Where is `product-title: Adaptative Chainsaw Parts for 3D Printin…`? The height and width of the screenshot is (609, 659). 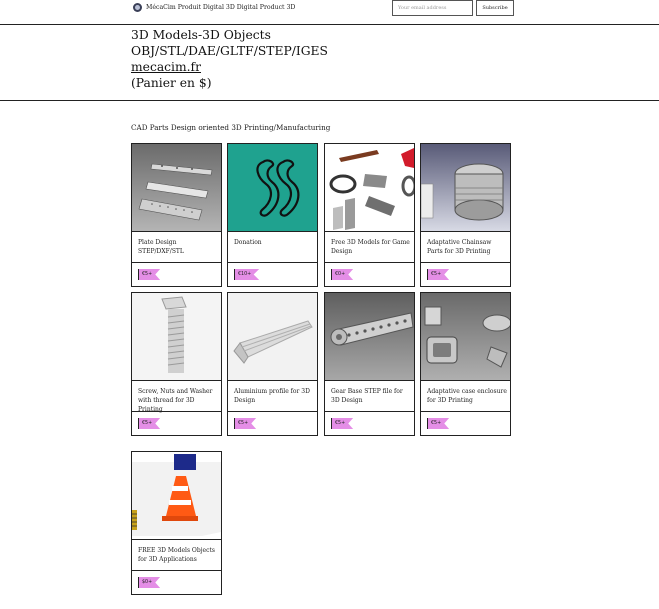
product-title: Adaptative Chainsaw Parts for 3D Printin… is located at coordinates (467, 247).